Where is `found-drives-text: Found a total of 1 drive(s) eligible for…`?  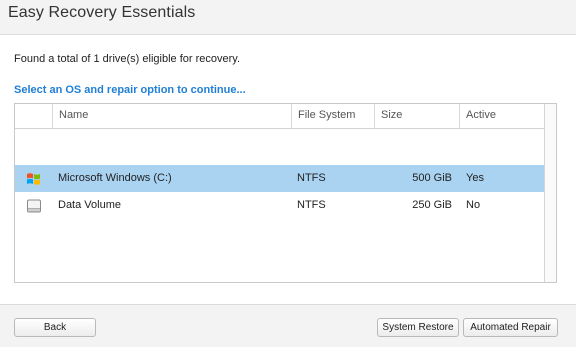 found-drives-text: Found a total of 1 drive(s) eligible for… is located at coordinates (127, 59).